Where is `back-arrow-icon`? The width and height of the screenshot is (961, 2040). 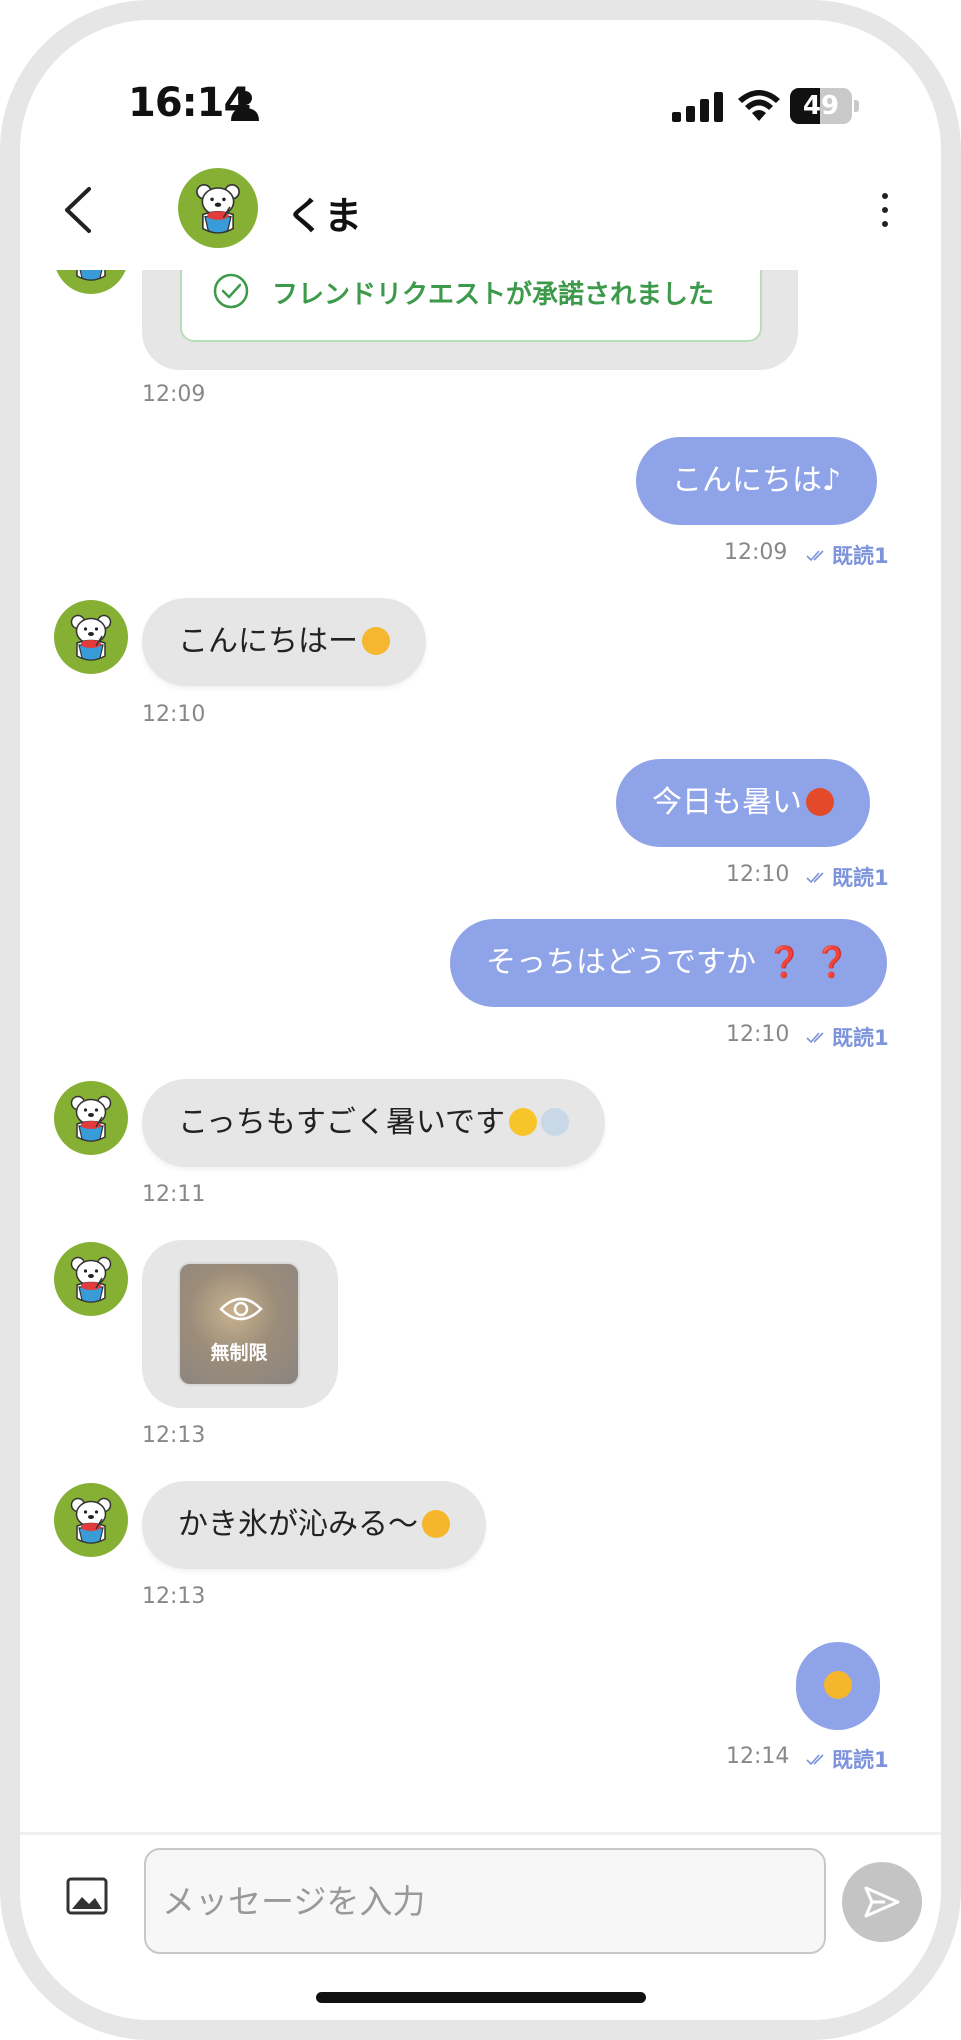 back-arrow-icon is located at coordinates (78, 210).